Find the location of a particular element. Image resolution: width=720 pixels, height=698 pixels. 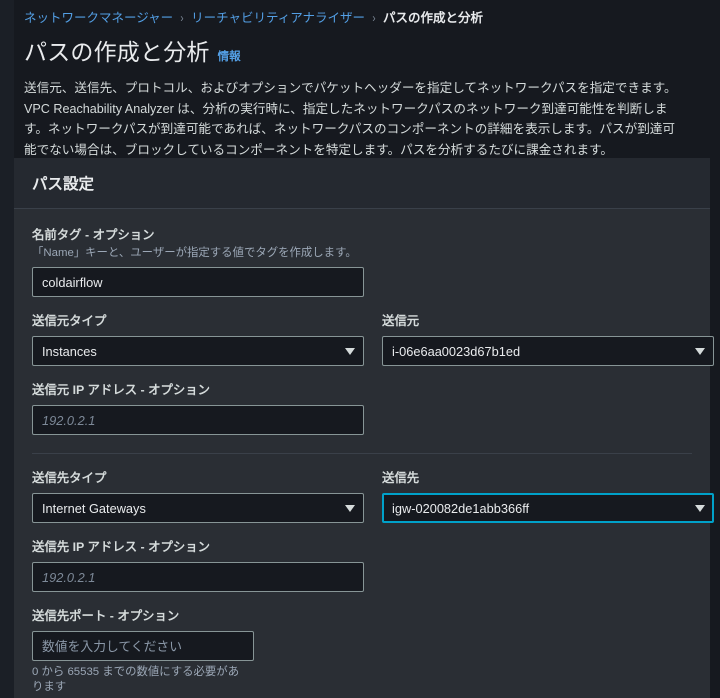

left-rail is located at coordinates (7, 349).